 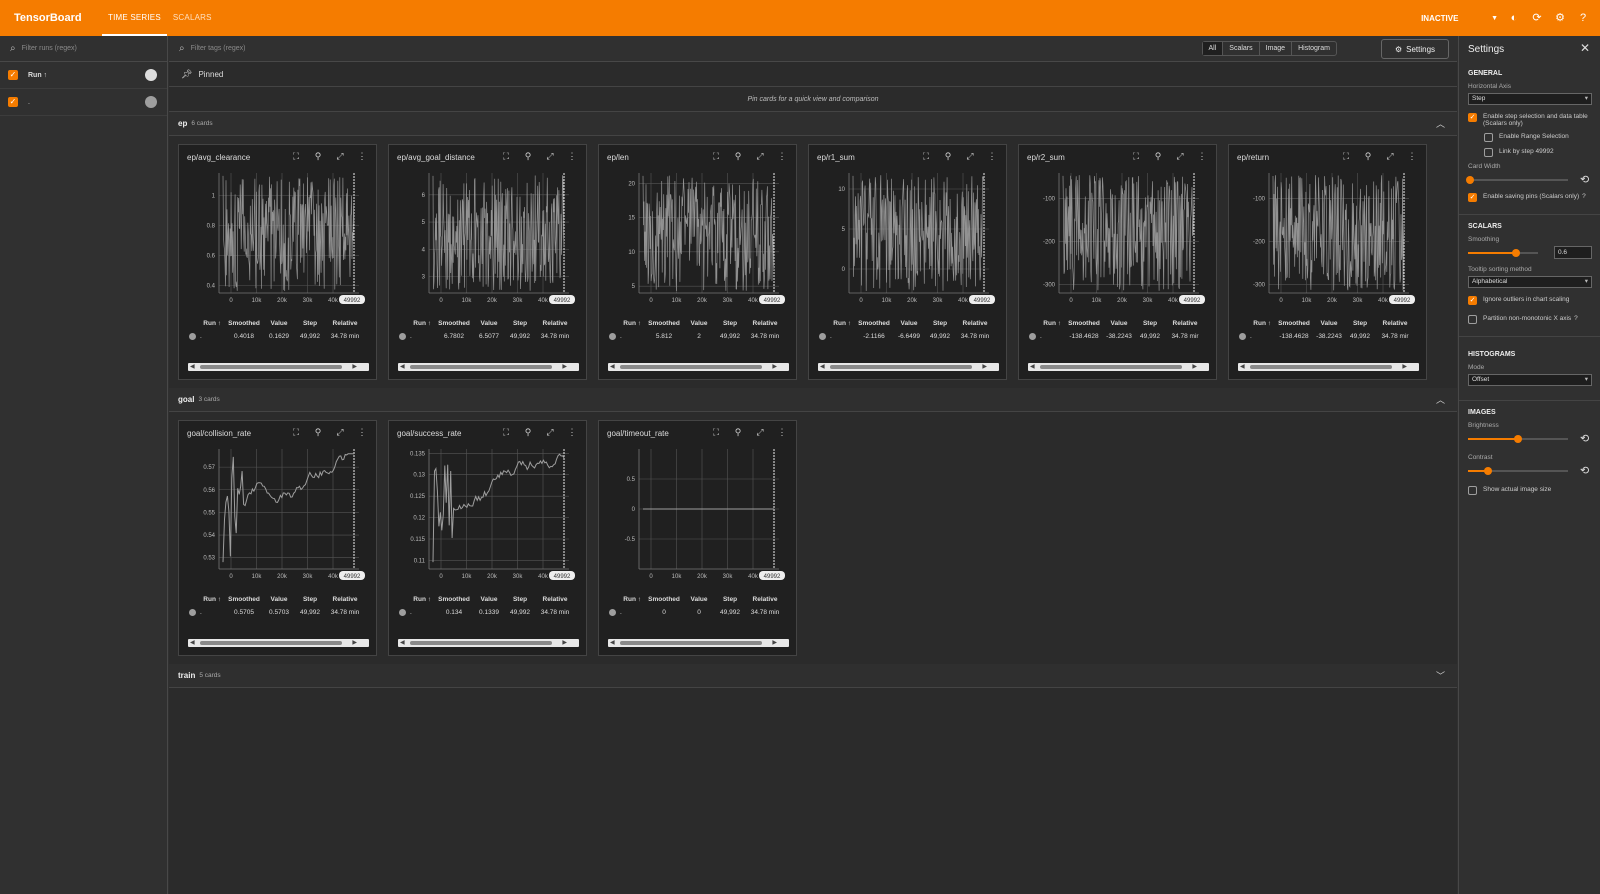 I want to click on range-selection-checkbox, so click(x=1488, y=137).